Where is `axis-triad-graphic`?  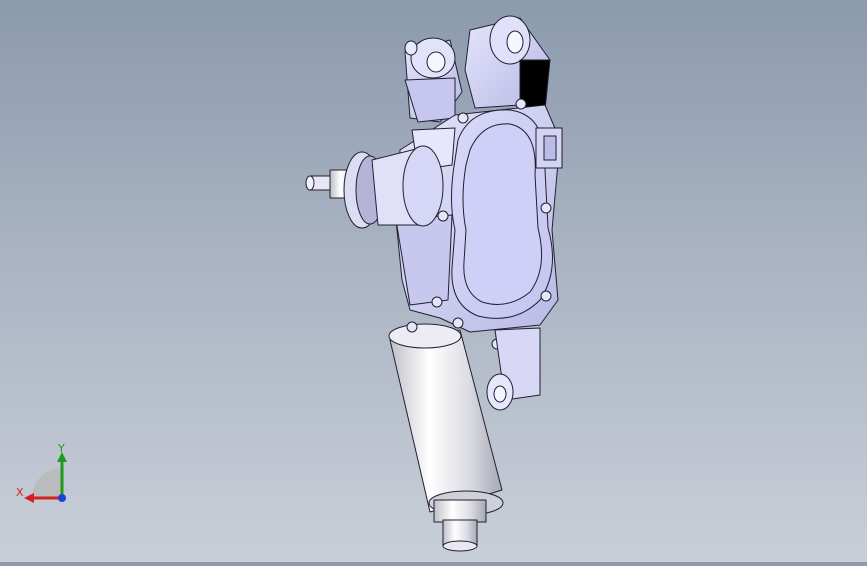 axis-triad-graphic is located at coordinates (45, 477).